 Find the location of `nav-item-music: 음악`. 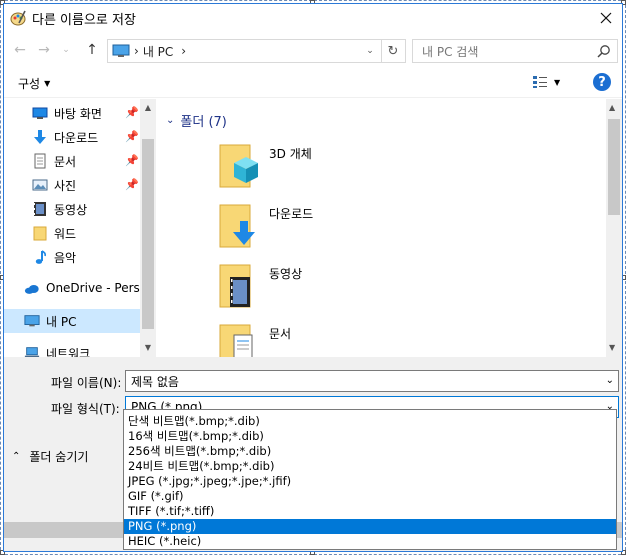

nav-item-music: 음악 is located at coordinates (72, 257).